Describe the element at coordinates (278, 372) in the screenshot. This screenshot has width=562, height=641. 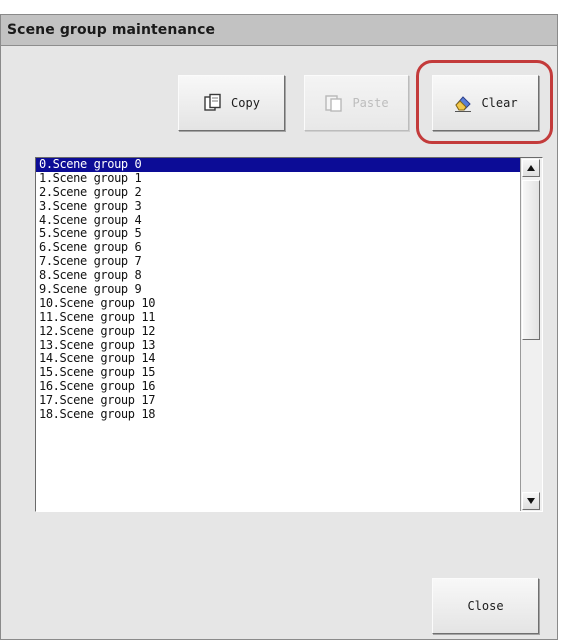
I see `scene-group-list-item: 15.Scene group 15` at that location.